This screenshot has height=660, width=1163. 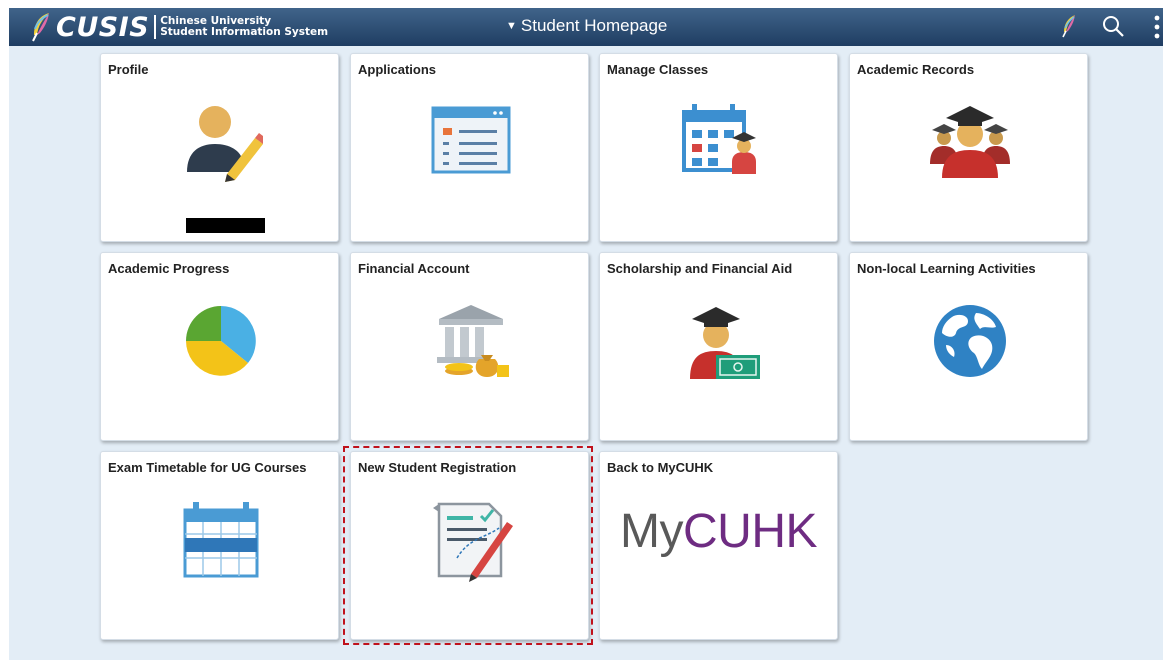 What do you see at coordinates (397, 69) in the screenshot?
I see `tile-title: Applications` at bounding box center [397, 69].